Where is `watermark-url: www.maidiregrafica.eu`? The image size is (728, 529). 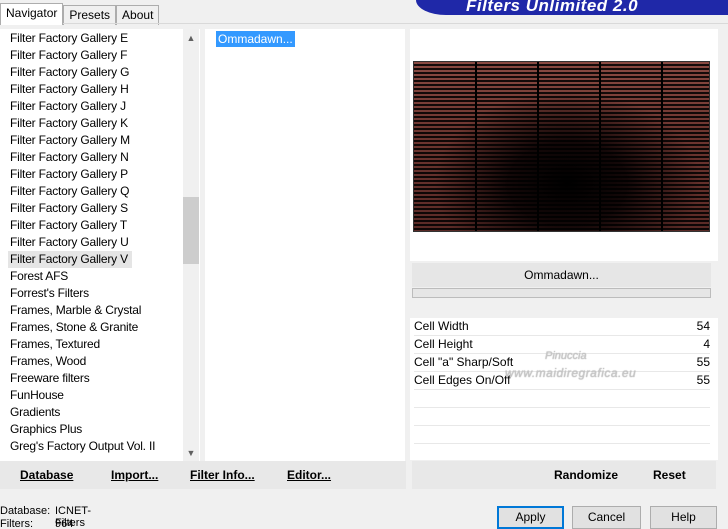 watermark-url: www.maidiregrafica.eu is located at coordinates (571, 373).